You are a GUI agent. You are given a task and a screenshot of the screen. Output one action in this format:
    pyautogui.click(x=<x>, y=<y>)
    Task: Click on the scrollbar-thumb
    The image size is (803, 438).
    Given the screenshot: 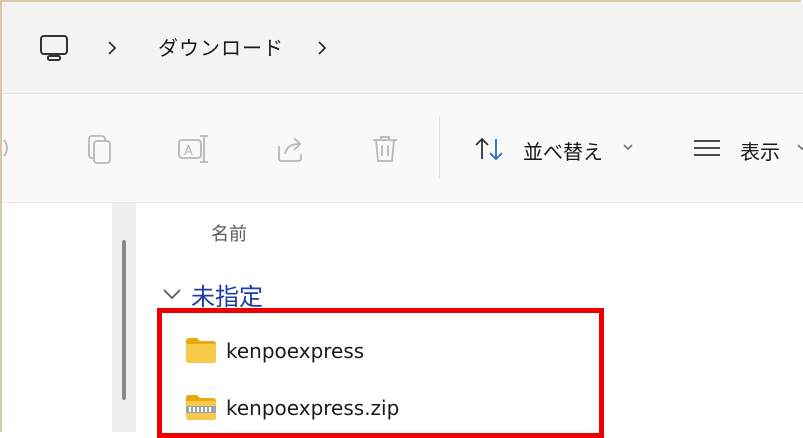 What is the action you would take?
    pyautogui.click(x=124, y=320)
    